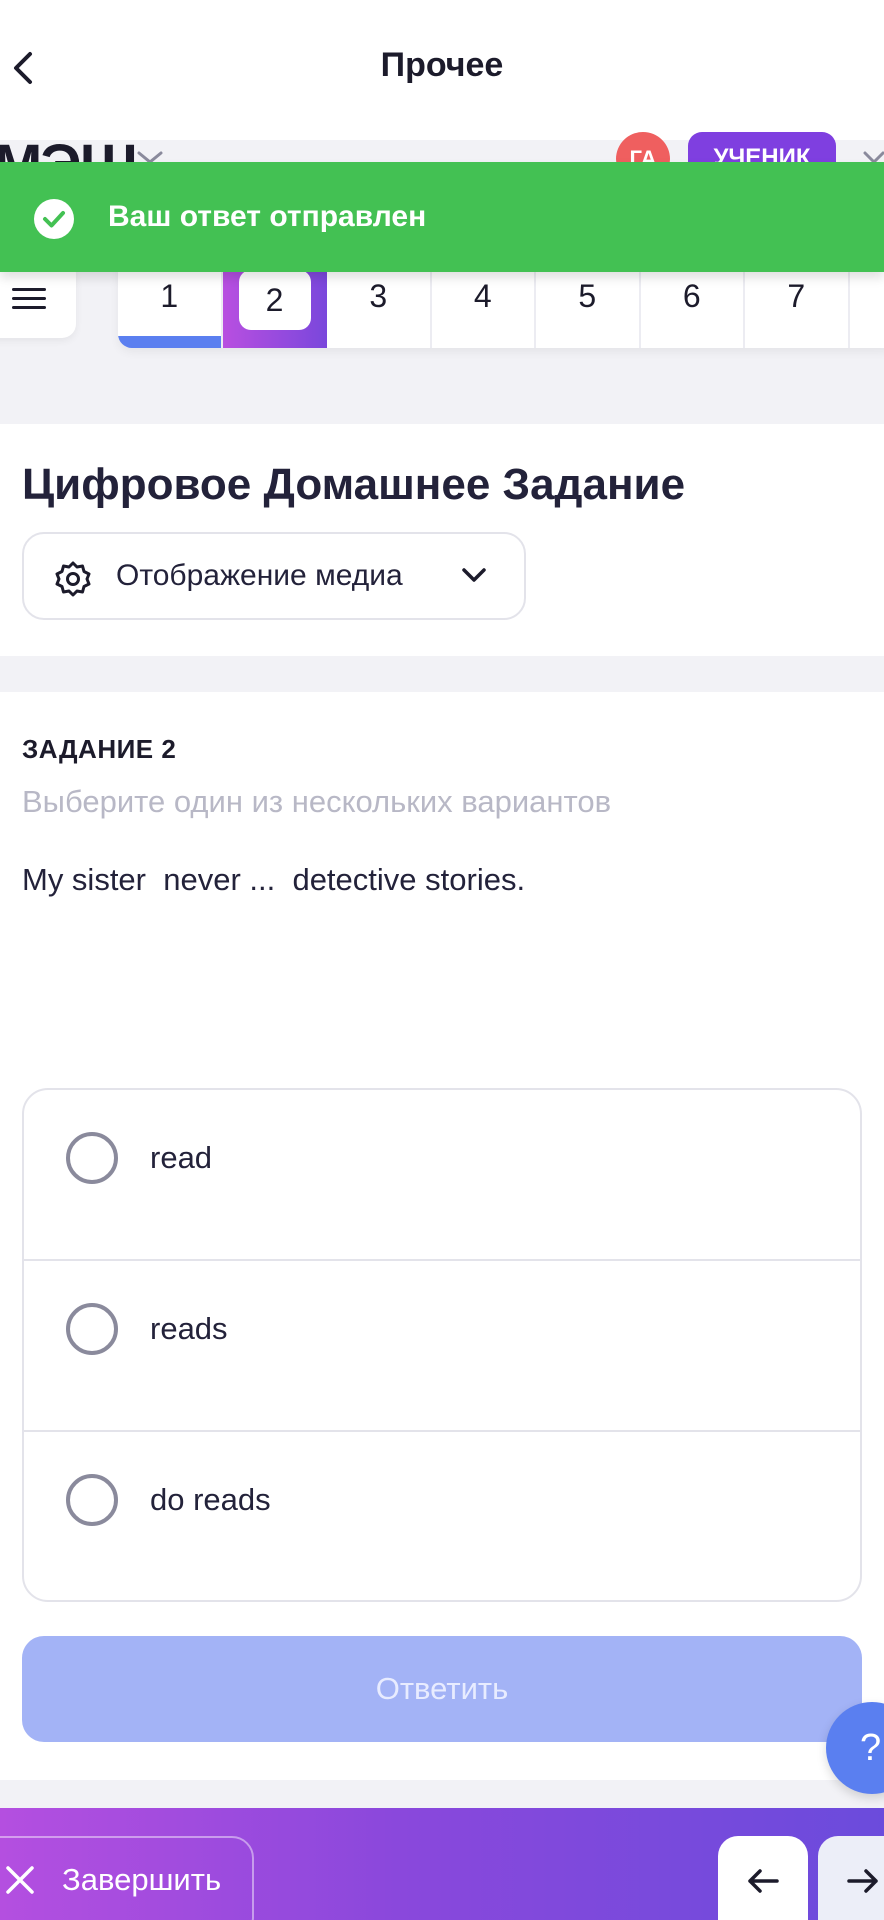 This screenshot has height=1920, width=884. What do you see at coordinates (73, 579) in the screenshot?
I see `gear-icon` at bounding box center [73, 579].